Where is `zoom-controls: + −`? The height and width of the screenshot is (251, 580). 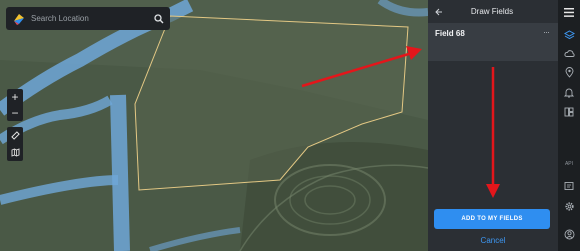 zoom-controls: + − is located at coordinates (15, 105).